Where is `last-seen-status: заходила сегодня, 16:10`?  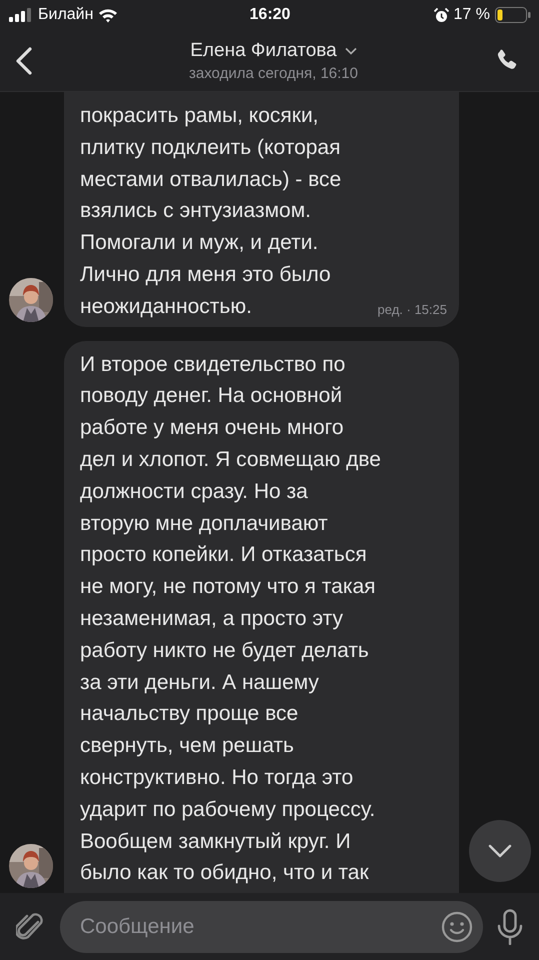 last-seen-status: заходила сегодня, 16:10 is located at coordinates (273, 73).